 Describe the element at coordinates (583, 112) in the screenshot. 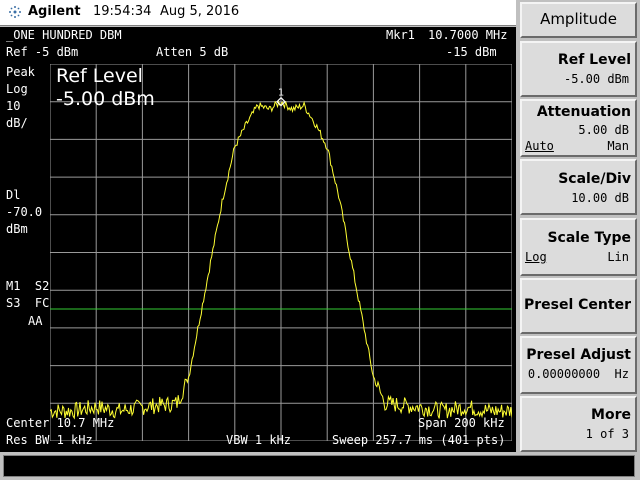

I see `attenuation-softkey-label: Attenuation` at that location.